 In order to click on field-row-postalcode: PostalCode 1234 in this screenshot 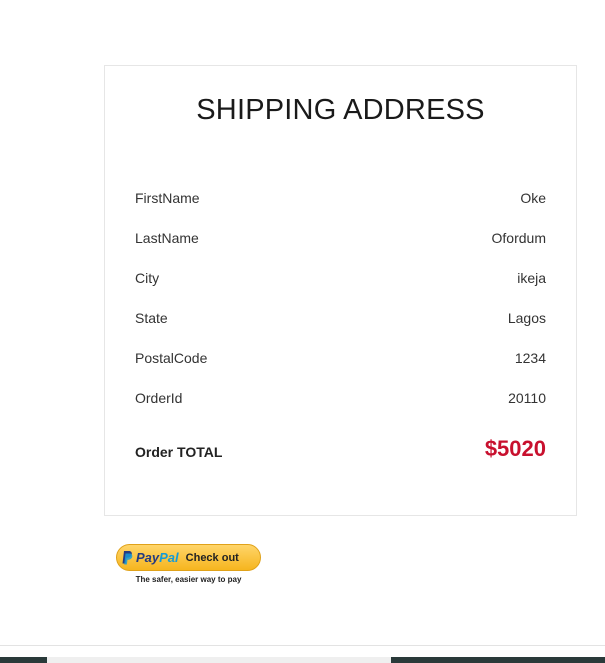, I will do `click(340, 358)`.